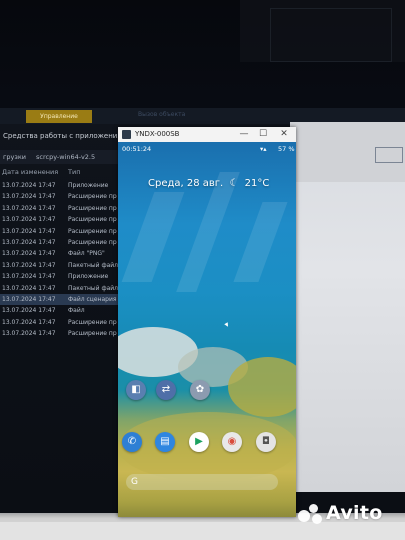 The height and width of the screenshot is (540, 405). I want to click on avito-watermark: Avito, so click(348, 514).